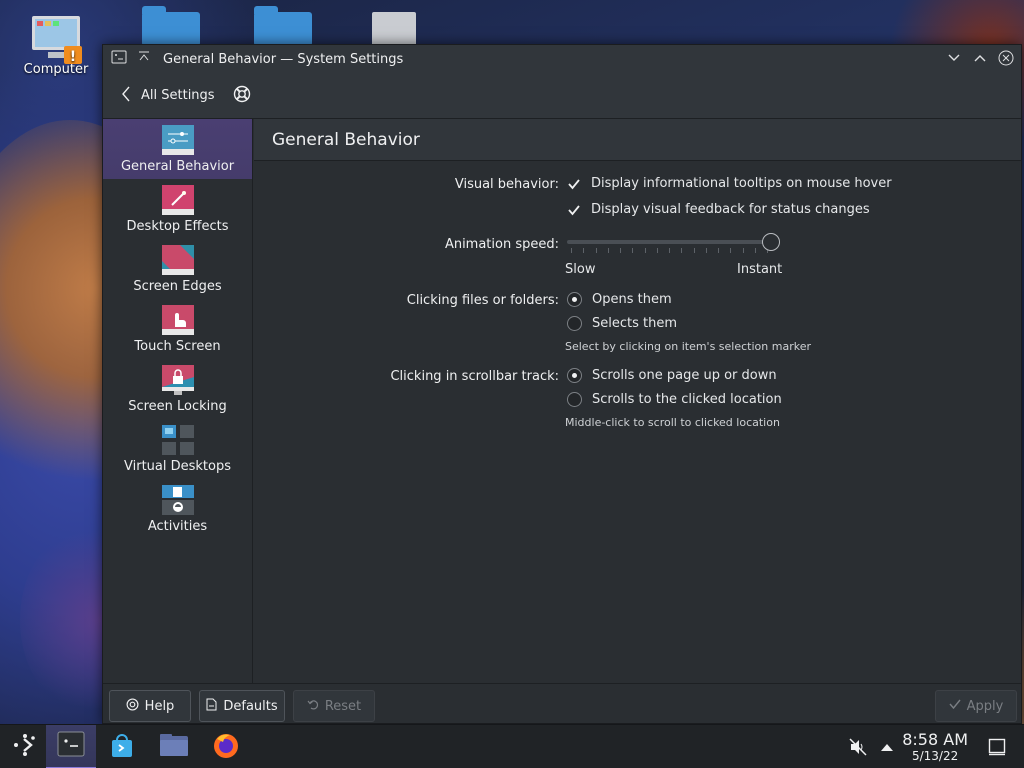  What do you see at coordinates (177, 380) in the screenshot?
I see `screen-locking-icon` at bounding box center [177, 380].